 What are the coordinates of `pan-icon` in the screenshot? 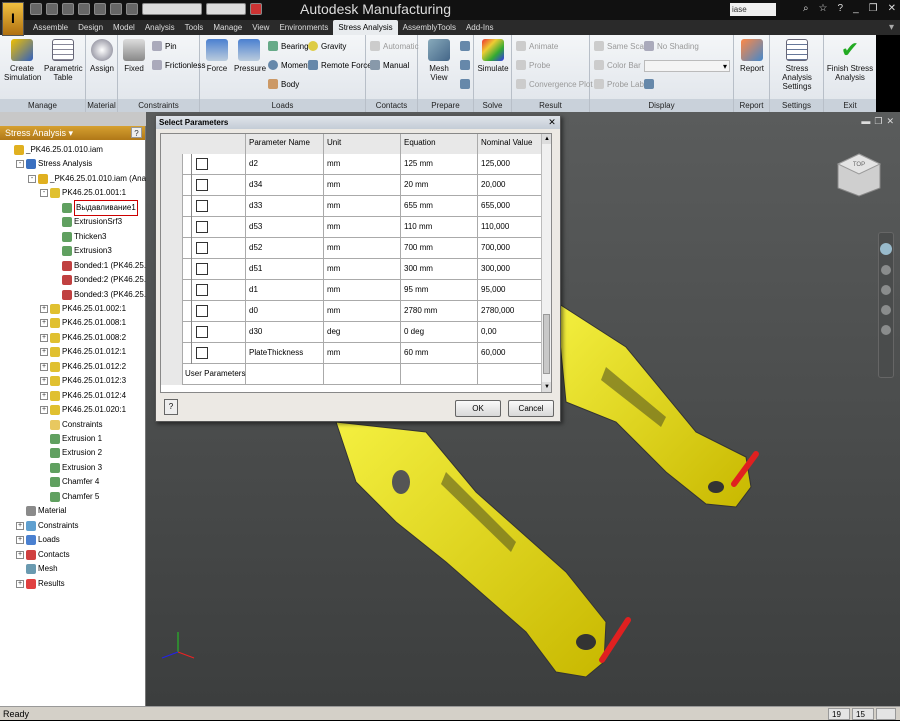 It's located at (886, 270).